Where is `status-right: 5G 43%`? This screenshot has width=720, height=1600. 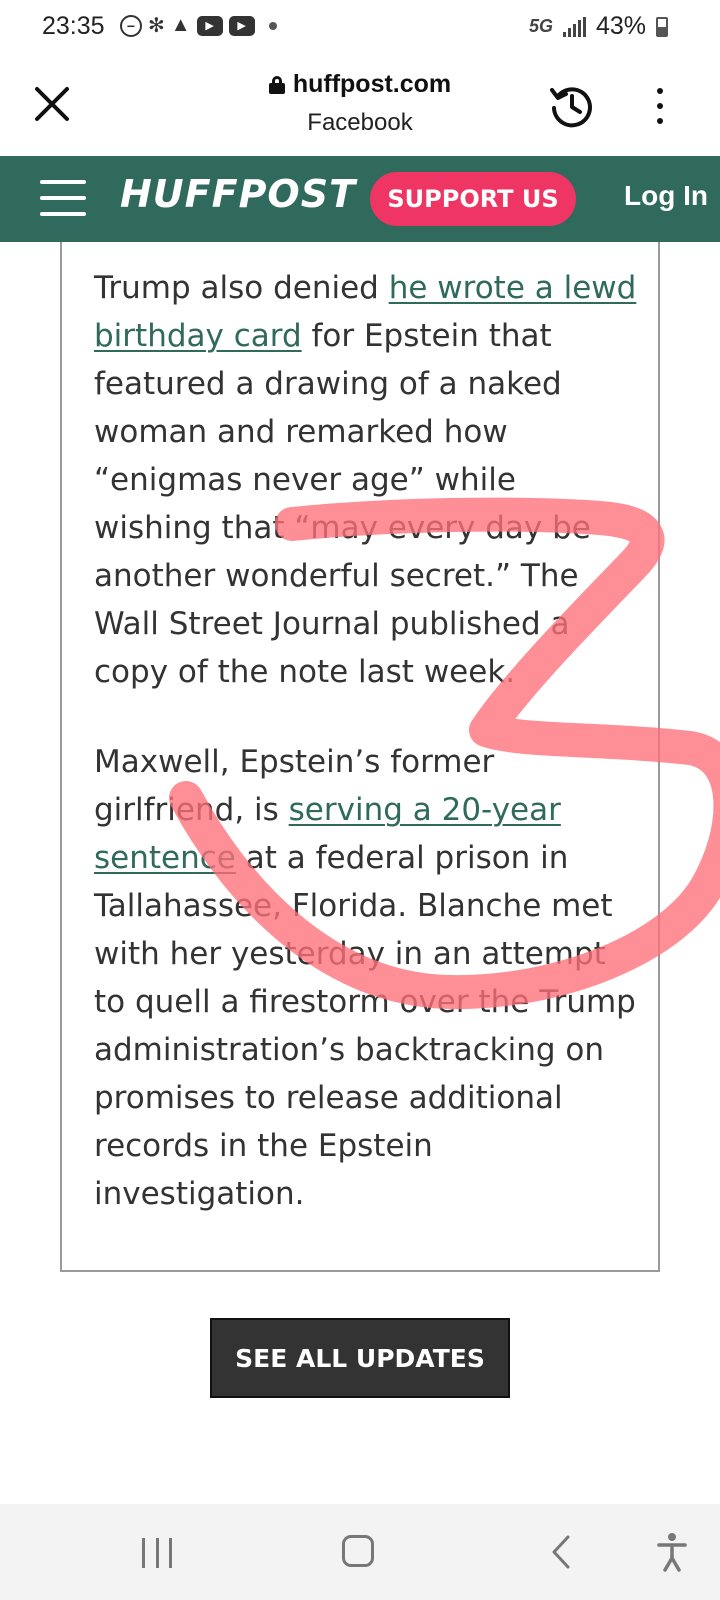
status-right: 5G 43% is located at coordinates (598, 26).